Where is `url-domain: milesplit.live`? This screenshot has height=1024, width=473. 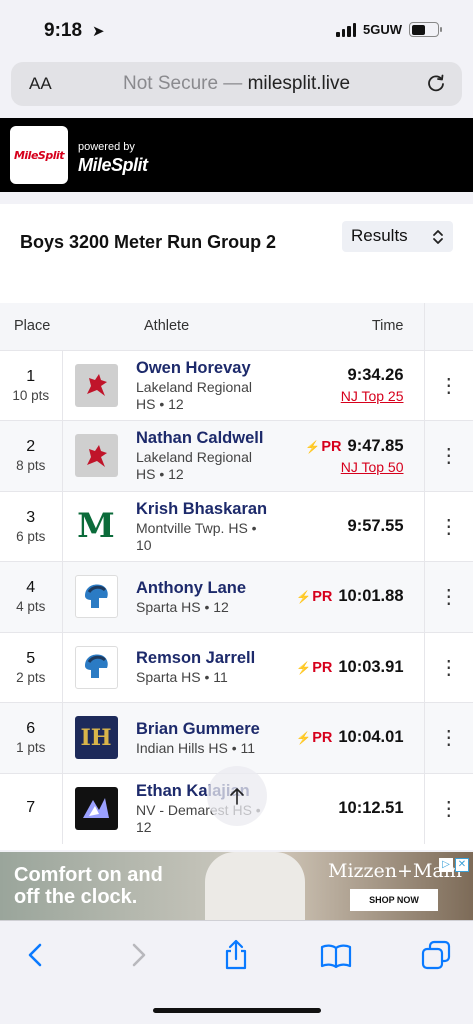
url-domain: milesplit.live is located at coordinates (299, 83).